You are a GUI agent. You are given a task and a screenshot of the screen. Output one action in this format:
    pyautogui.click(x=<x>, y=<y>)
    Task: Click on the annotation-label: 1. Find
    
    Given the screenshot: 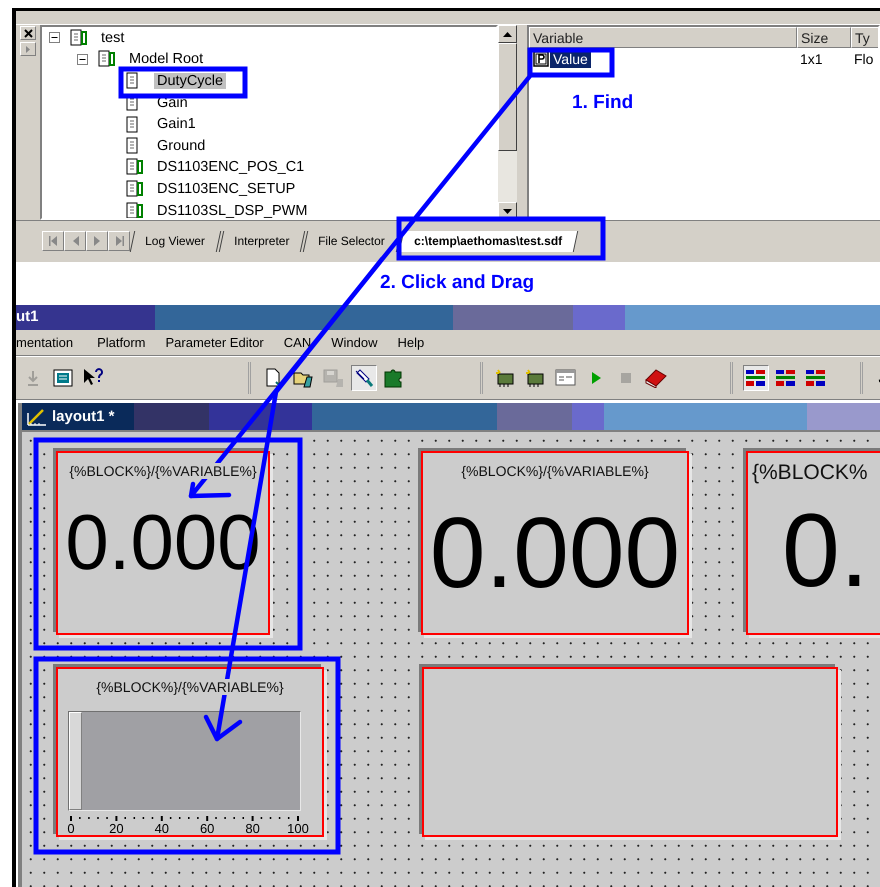 What is the action you would take?
    pyautogui.click(x=603, y=103)
    